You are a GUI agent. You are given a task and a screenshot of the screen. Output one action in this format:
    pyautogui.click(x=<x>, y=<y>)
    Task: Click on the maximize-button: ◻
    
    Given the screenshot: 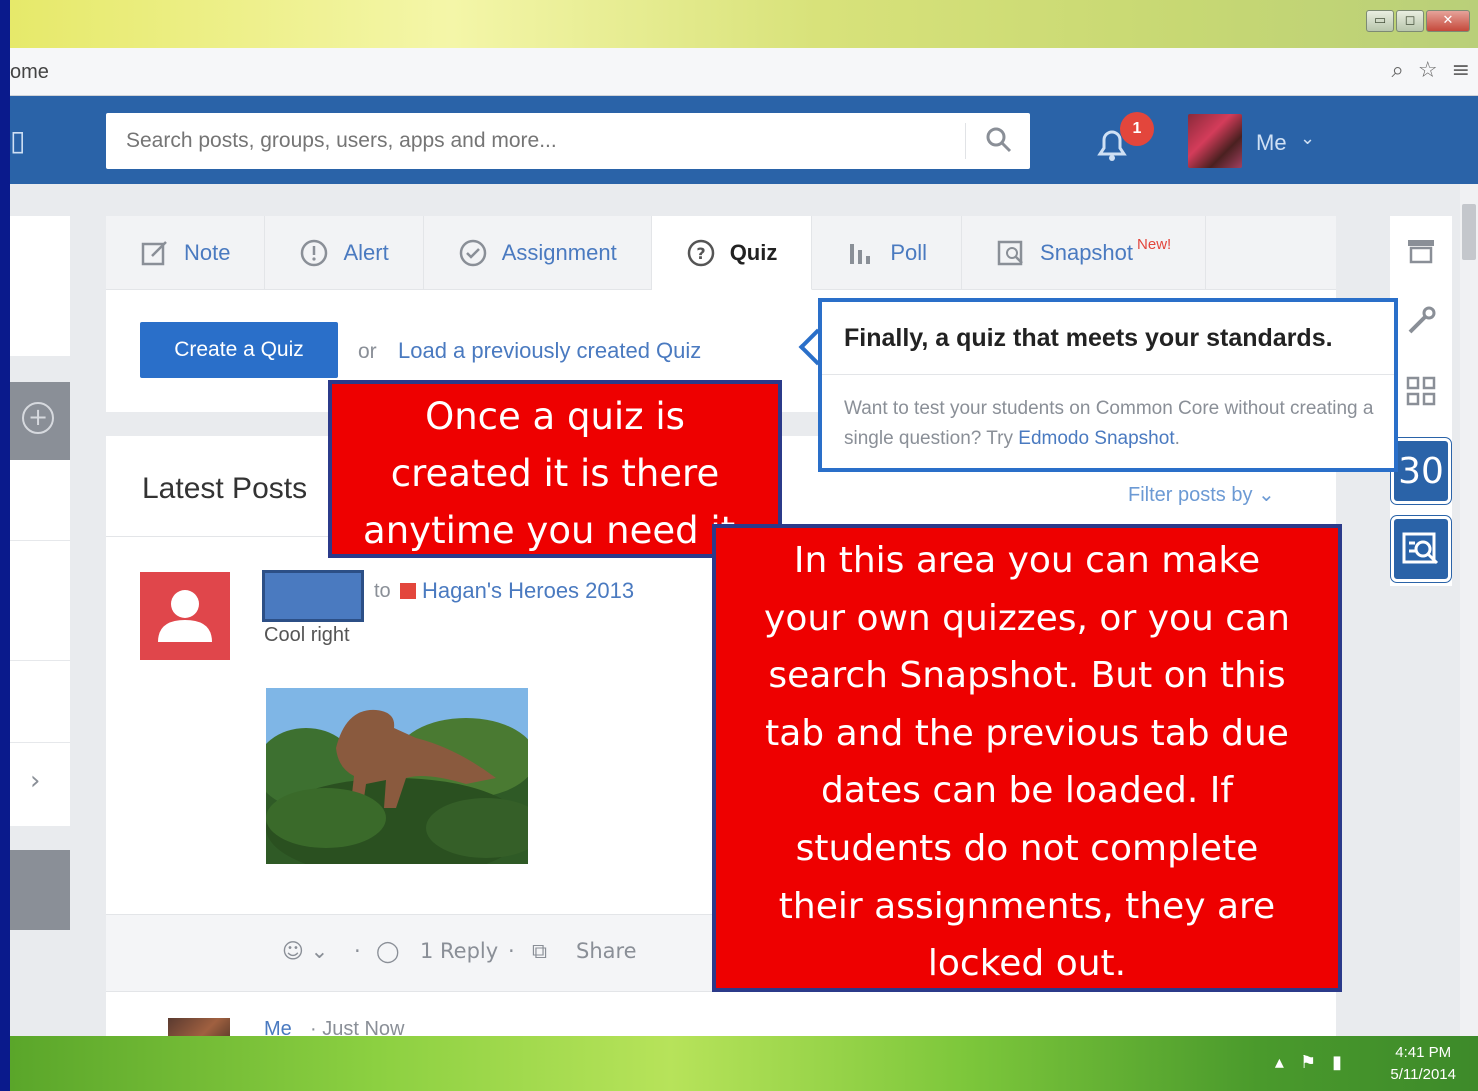 What is the action you would take?
    pyautogui.click(x=1410, y=21)
    